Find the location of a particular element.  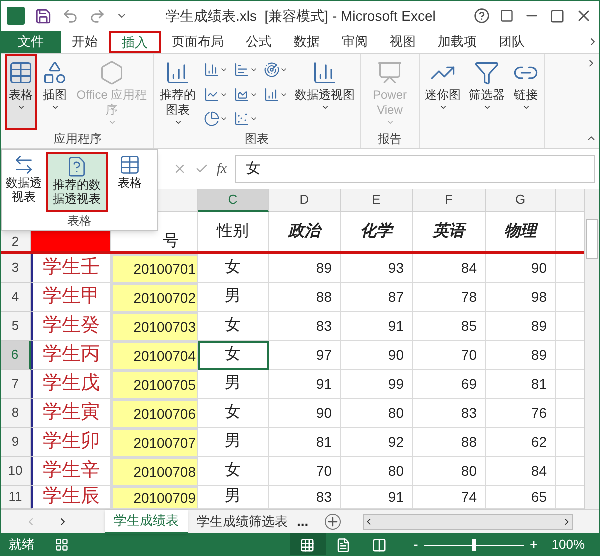

column-header: E is located at coordinates (377, 200).